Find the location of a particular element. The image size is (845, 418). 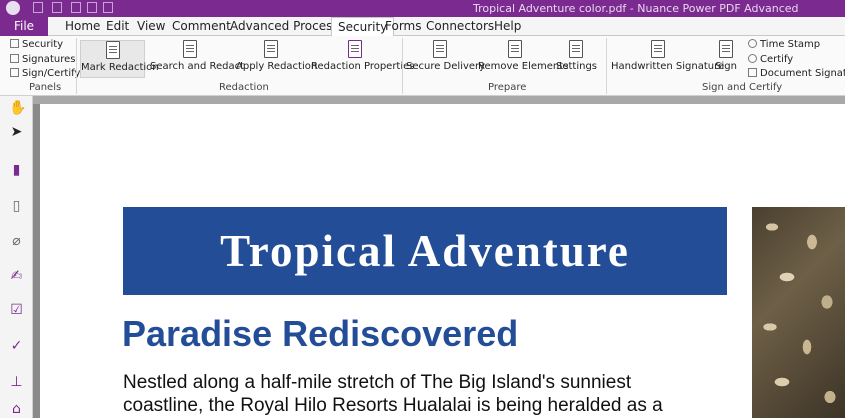

pen-icon is located at coordinates (658, 49).